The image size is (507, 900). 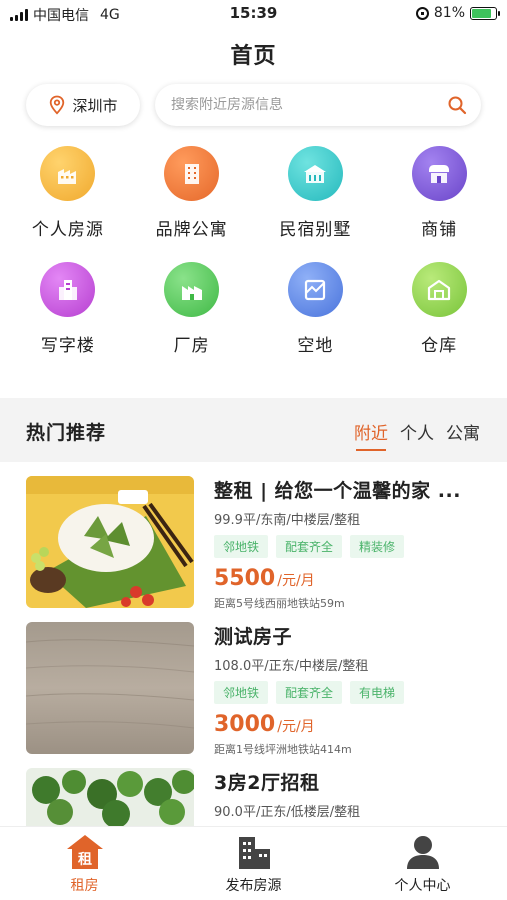 I want to click on category-factory: 厂房, so click(x=192, y=309).